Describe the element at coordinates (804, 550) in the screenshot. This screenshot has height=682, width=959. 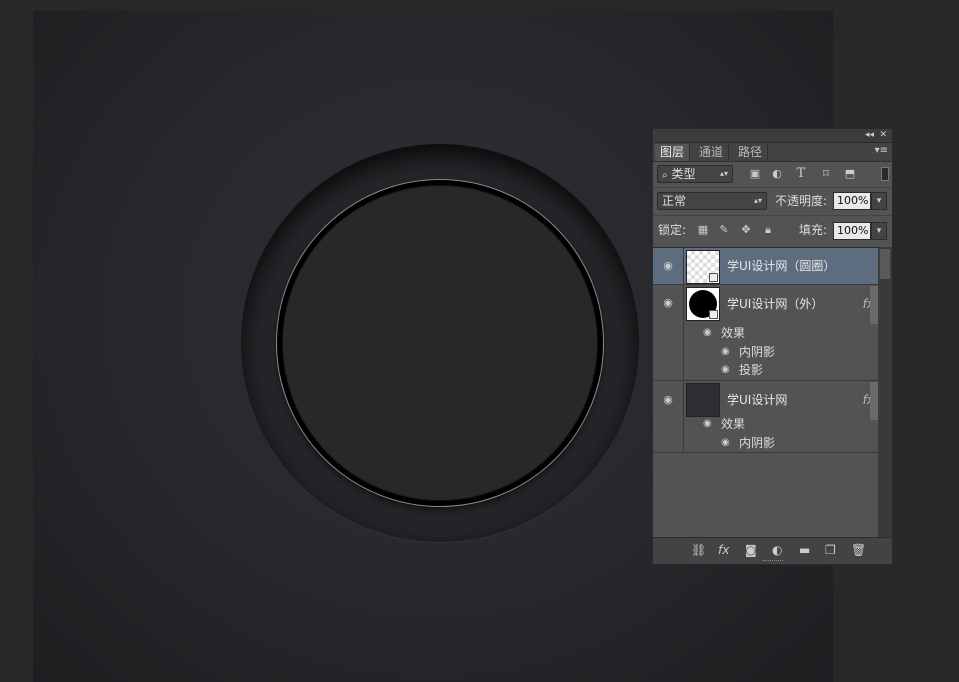
I see `new-group-icon: ▬` at that location.